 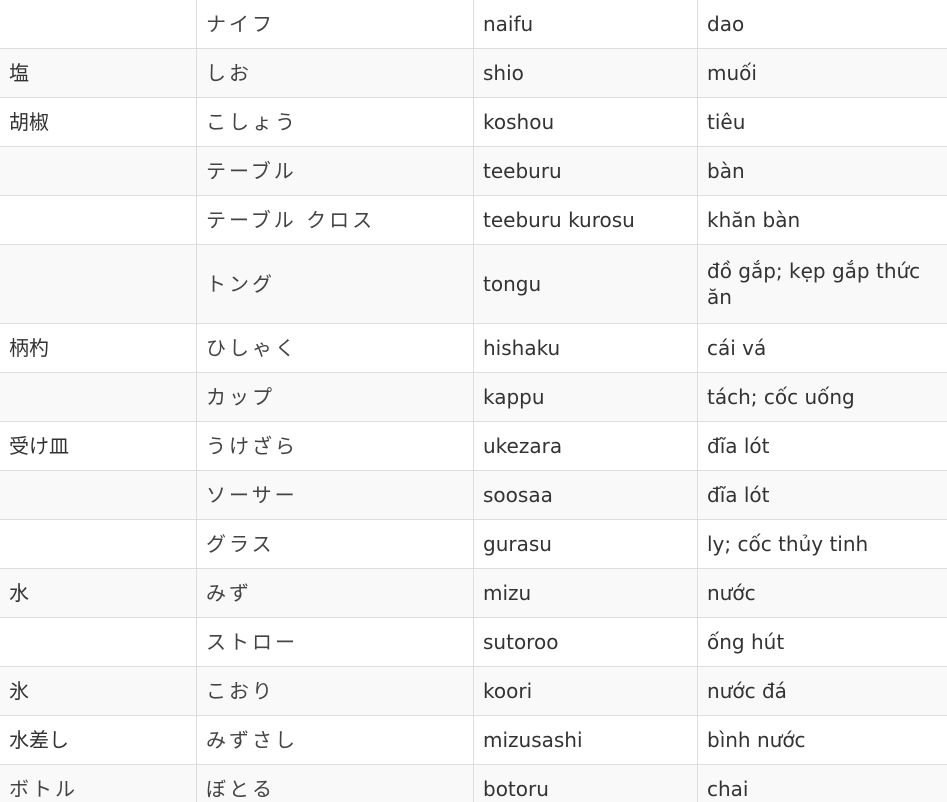 I want to click on meaning-cell: đồ gắp; kẹp gắp thức ăn, so click(x=822, y=284).